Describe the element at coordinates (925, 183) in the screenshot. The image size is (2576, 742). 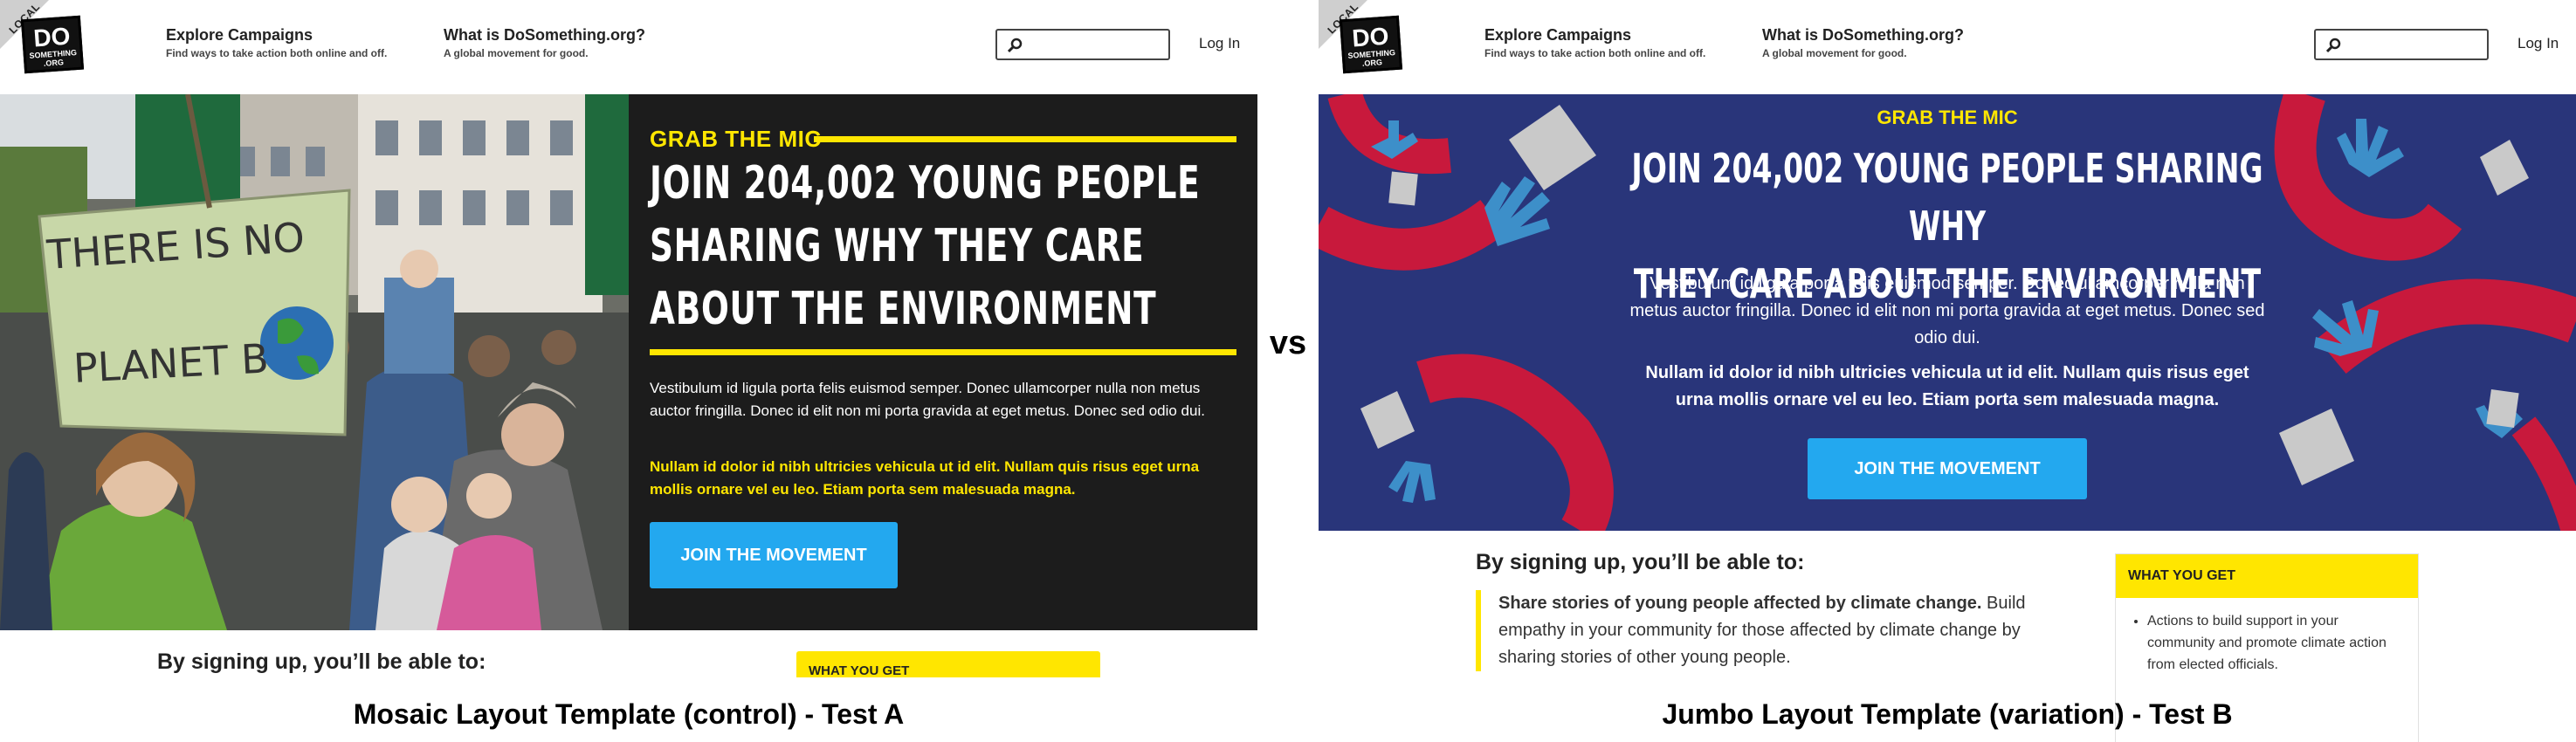
I see `headline-line-1: JOIN 204,002 YOUNG PEOPLE` at that location.